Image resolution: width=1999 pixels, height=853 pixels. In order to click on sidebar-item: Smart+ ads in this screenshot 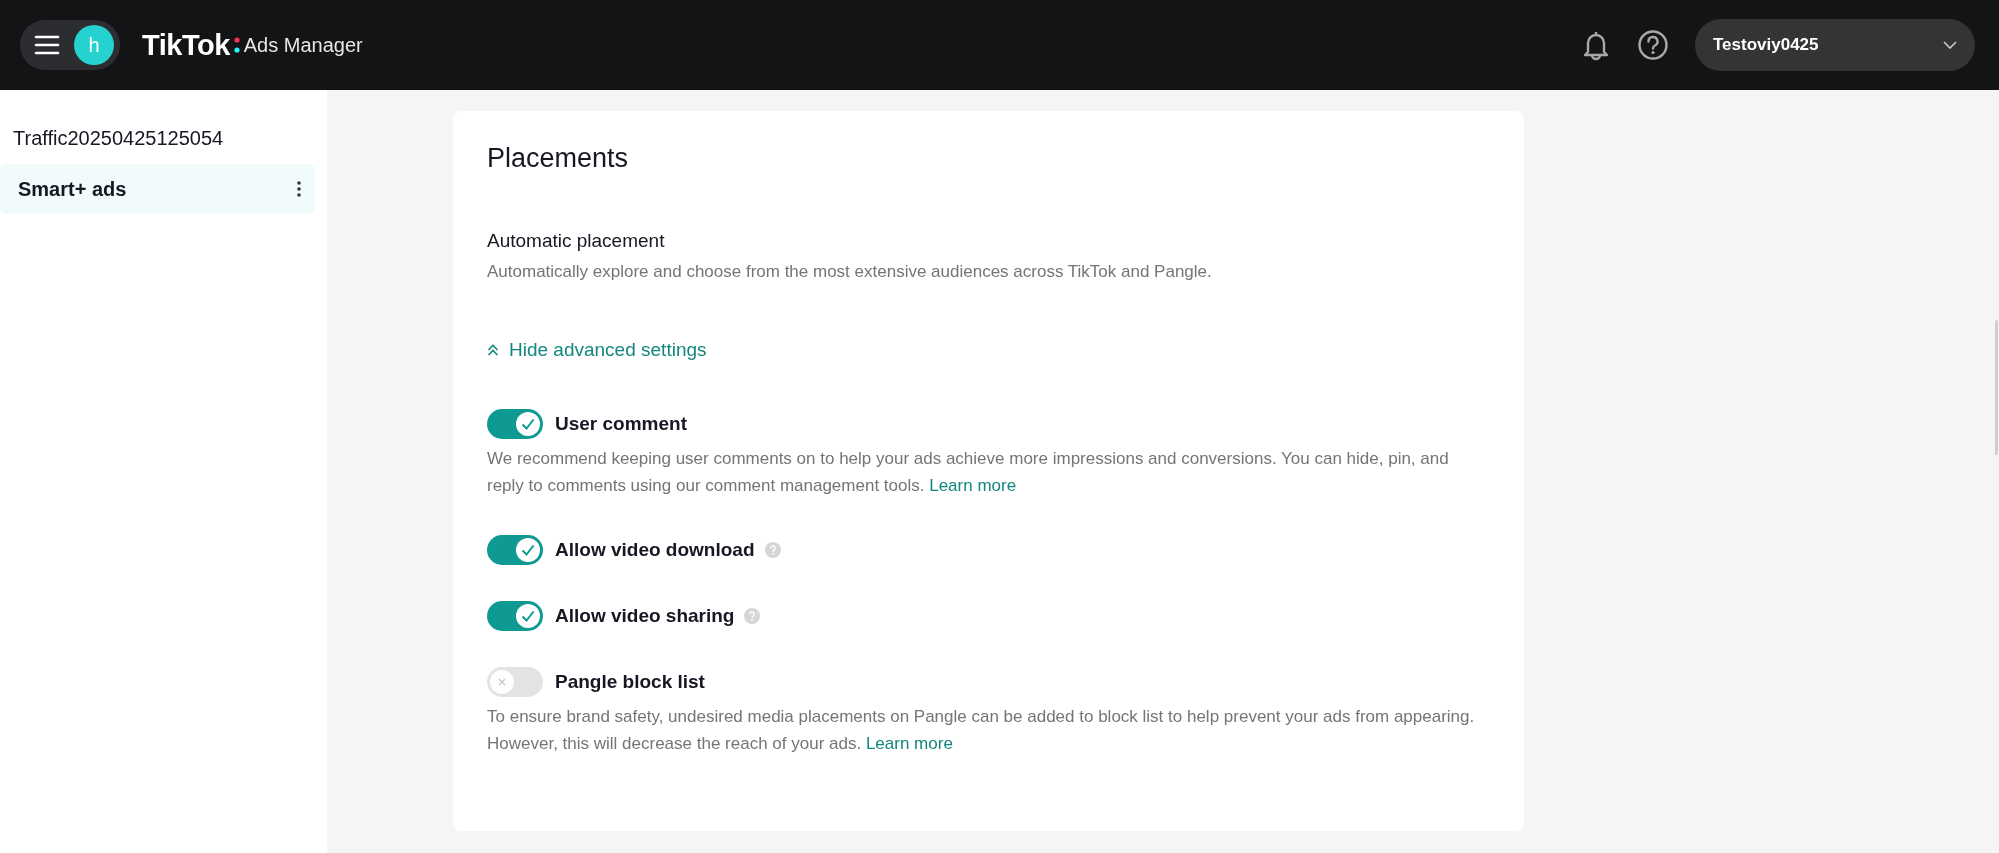, I will do `click(157, 189)`.